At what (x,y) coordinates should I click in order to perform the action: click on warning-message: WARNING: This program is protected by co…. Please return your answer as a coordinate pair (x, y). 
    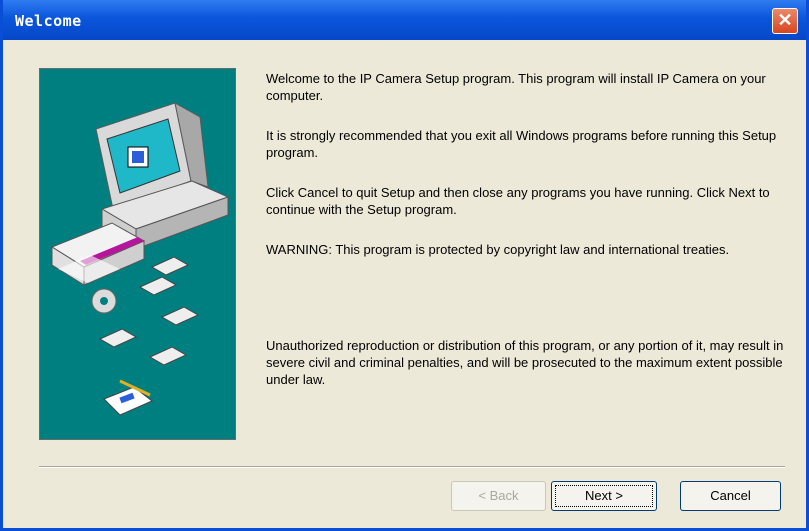
    Looking at the image, I should click on (498, 249).